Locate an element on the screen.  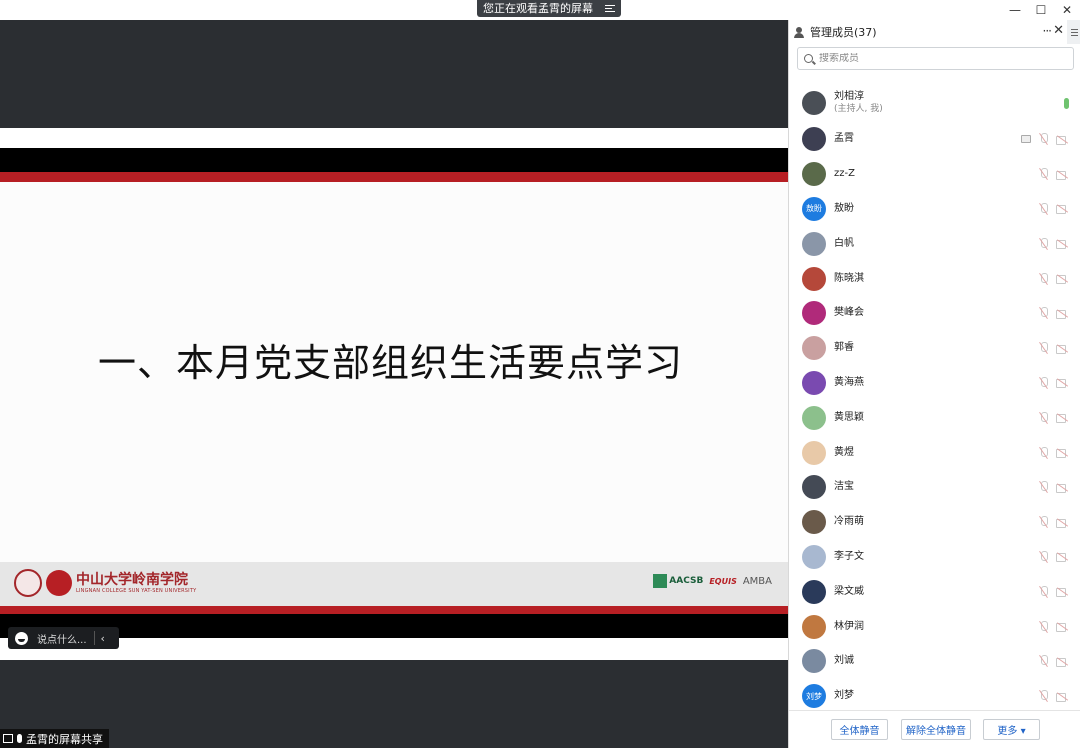
member-row: 林伊润 is located at coordinates (934, 626).